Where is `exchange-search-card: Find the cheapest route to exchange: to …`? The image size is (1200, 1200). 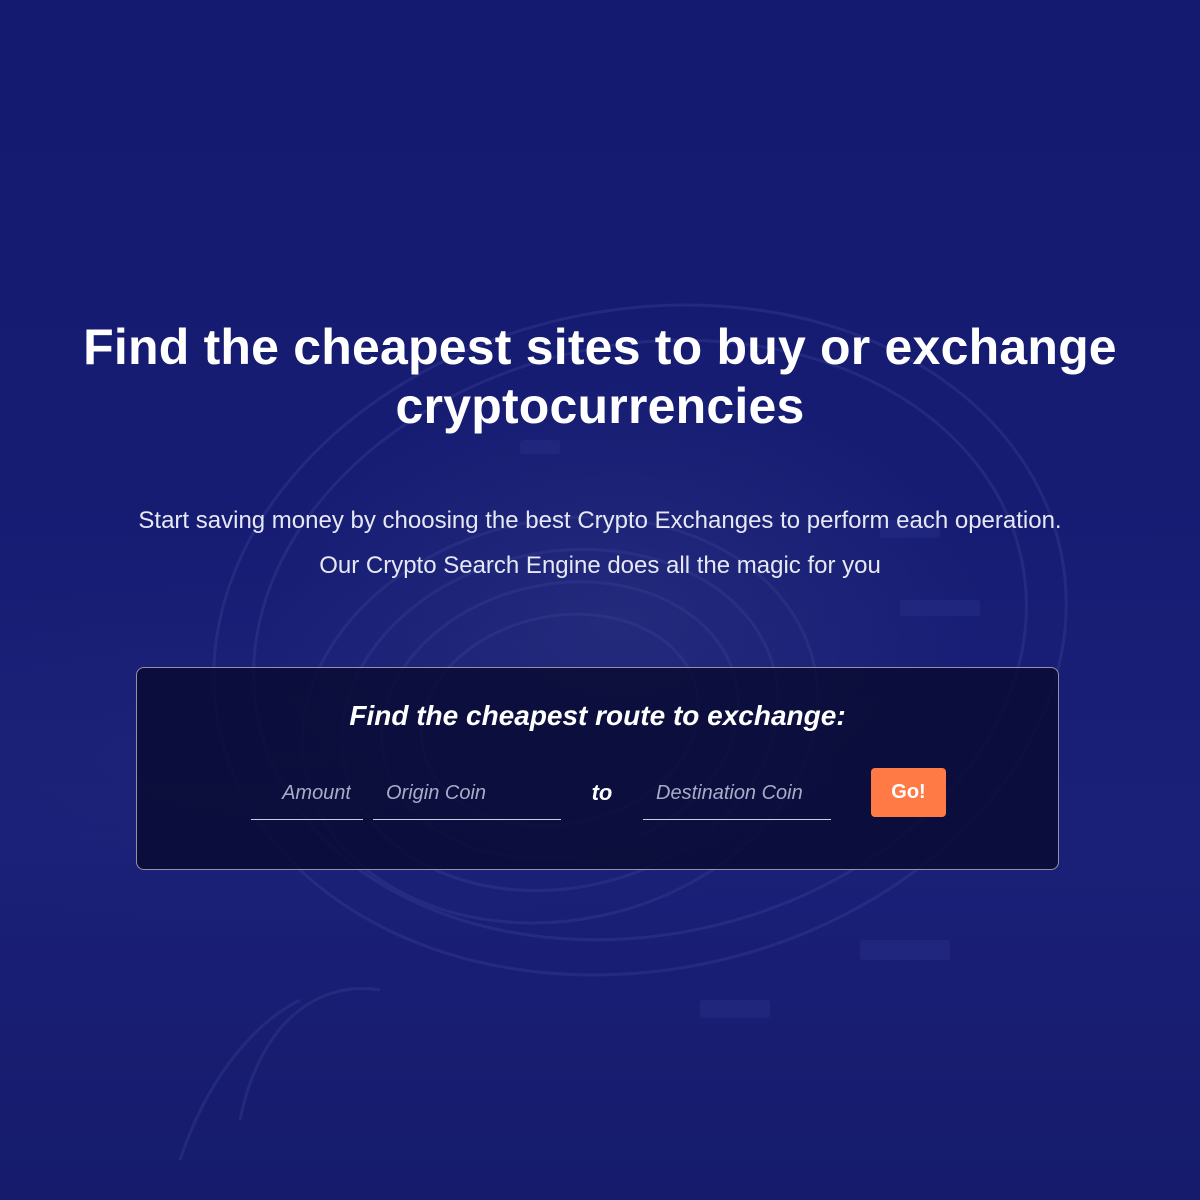
exchange-search-card: Find the cheapest route to exchange: to … is located at coordinates (597, 768).